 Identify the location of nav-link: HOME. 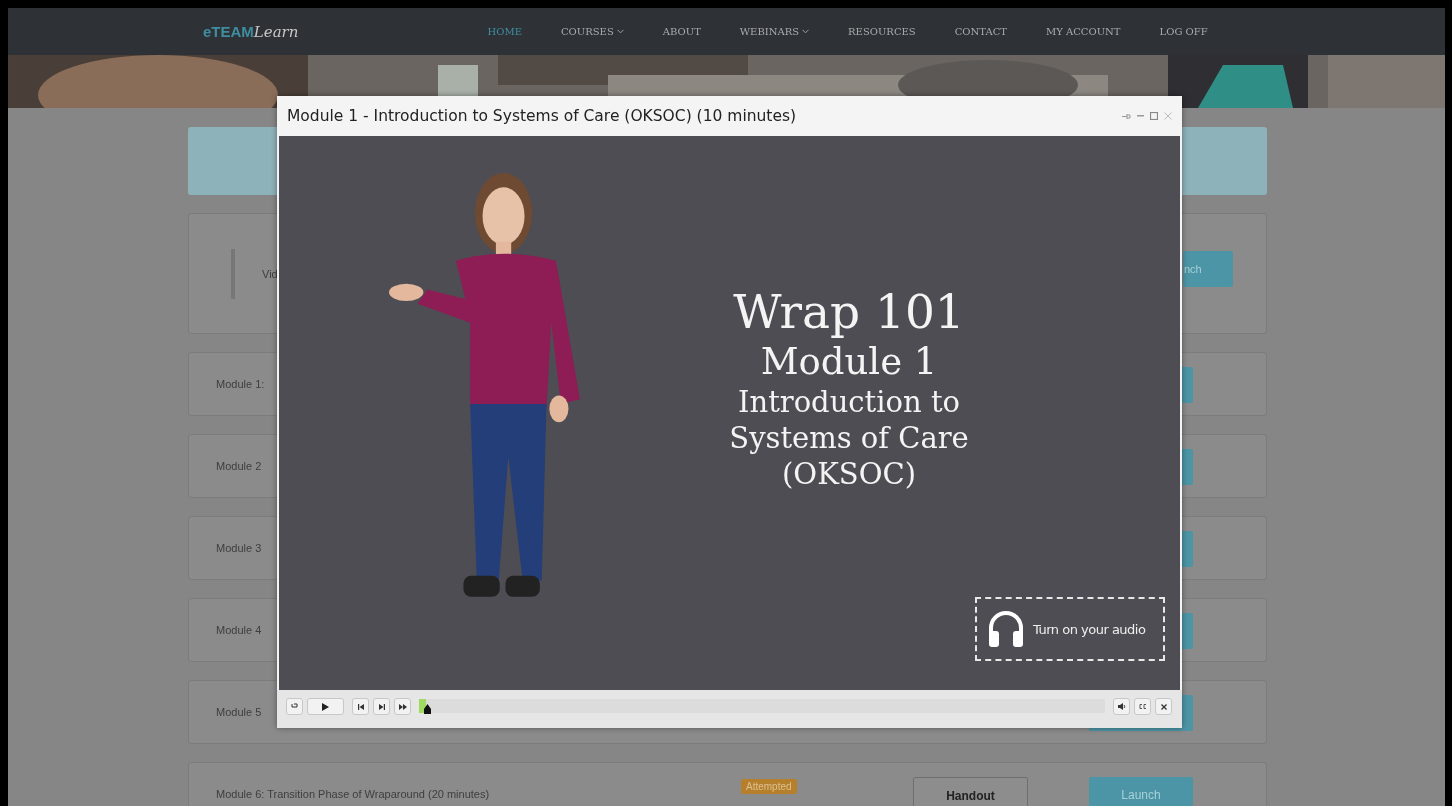
(503, 31).